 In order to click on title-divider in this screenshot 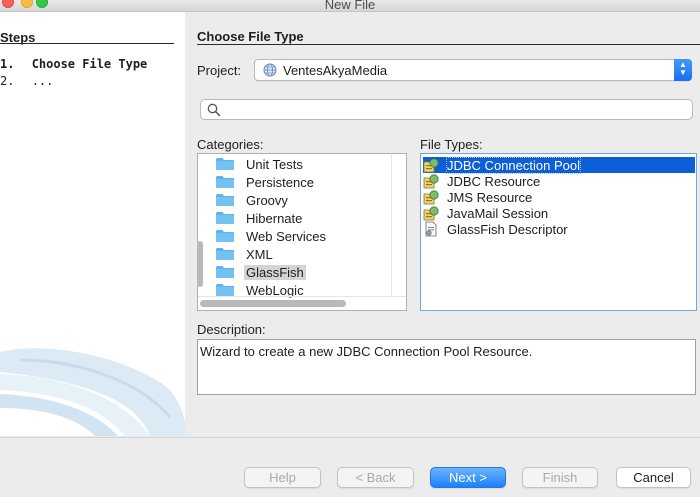, I will do `click(448, 44)`.